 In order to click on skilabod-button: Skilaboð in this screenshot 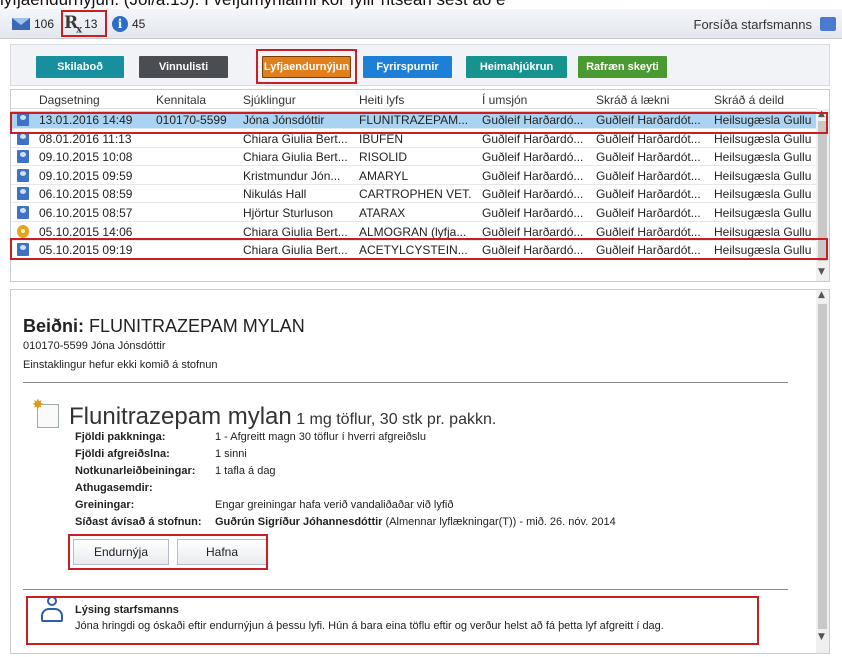, I will do `click(80, 67)`.